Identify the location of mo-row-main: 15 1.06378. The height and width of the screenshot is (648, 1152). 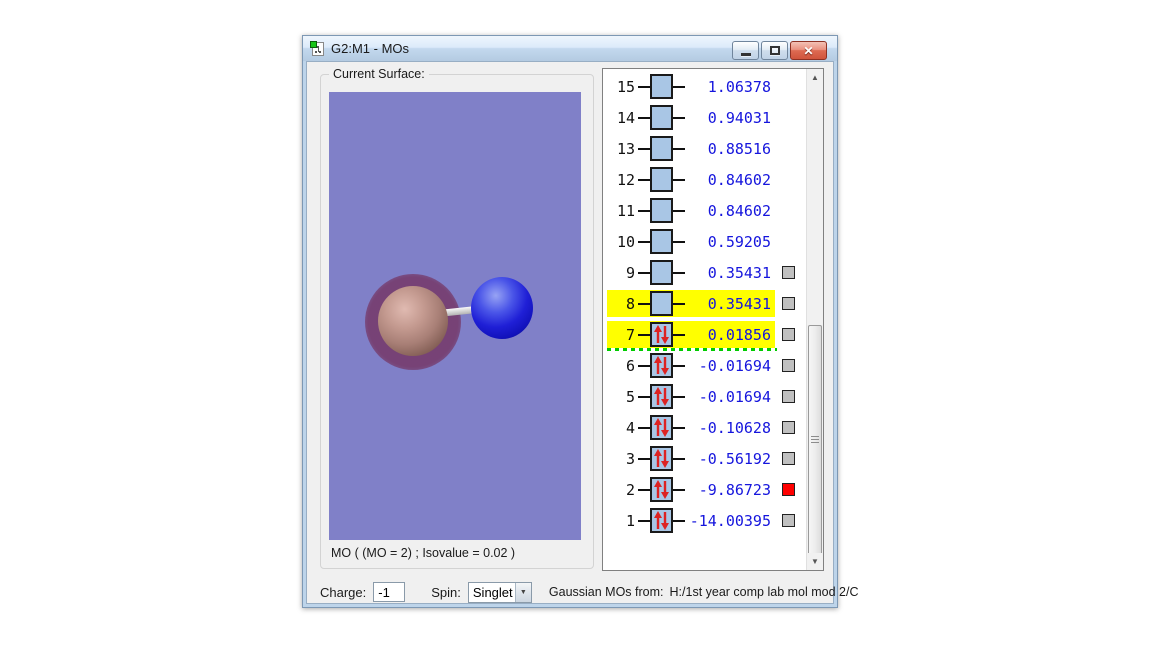
(691, 86).